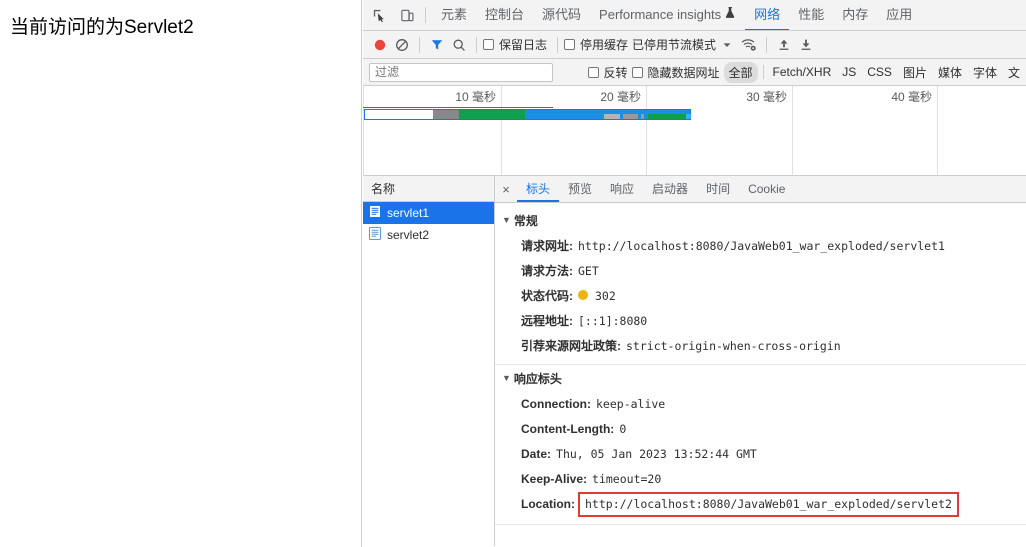 Image resolution: width=1026 pixels, height=547 pixels. Describe the element at coordinates (763, 72) in the screenshot. I see `filter-divider` at that location.